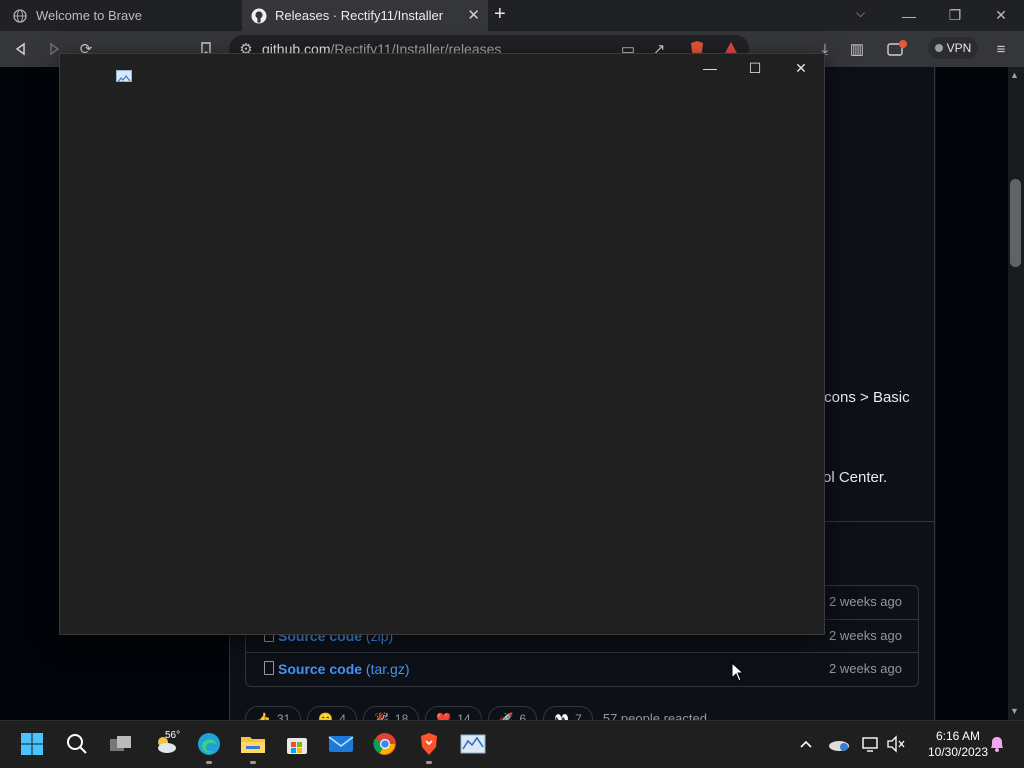 Image resolution: width=1024 pixels, height=768 pixels. I want to click on tab-welcome-to-brave: Welcome to Brave, so click(121, 15).